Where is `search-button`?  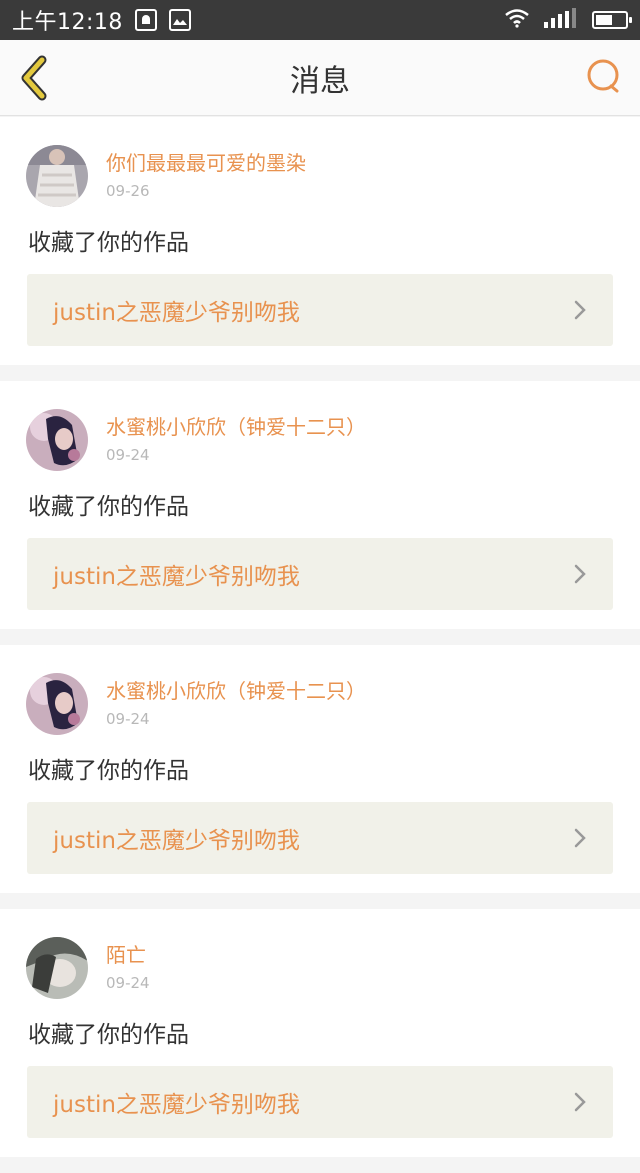 search-button is located at coordinates (604, 76).